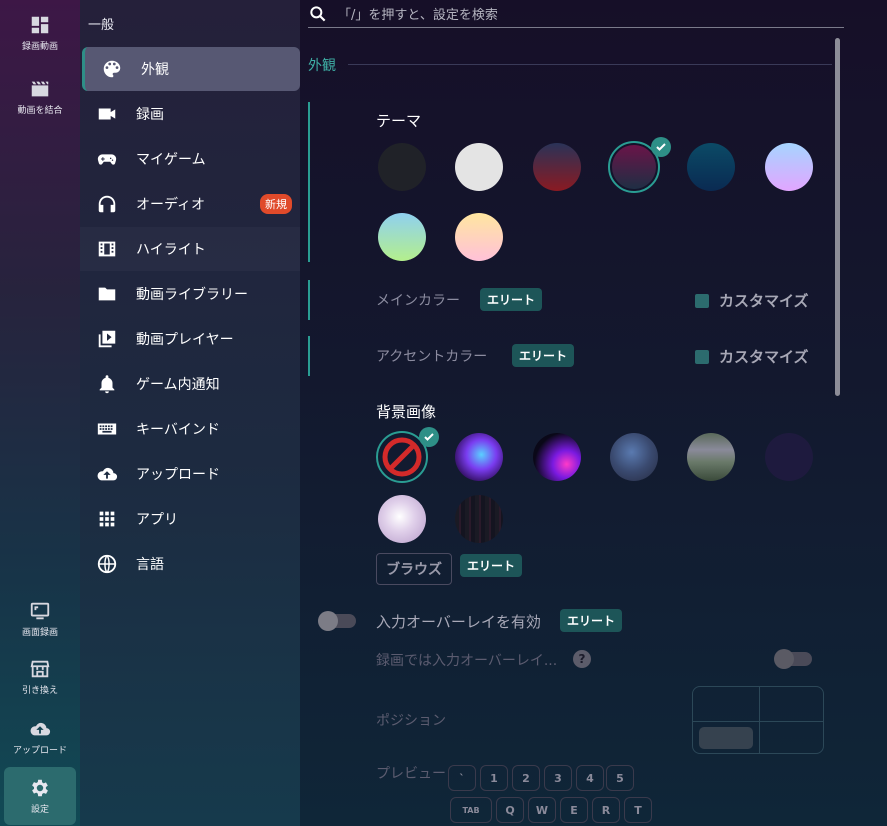 This screenshot has height=826, width=887. I want to click on theme-swatch-light, so click(479, 167).